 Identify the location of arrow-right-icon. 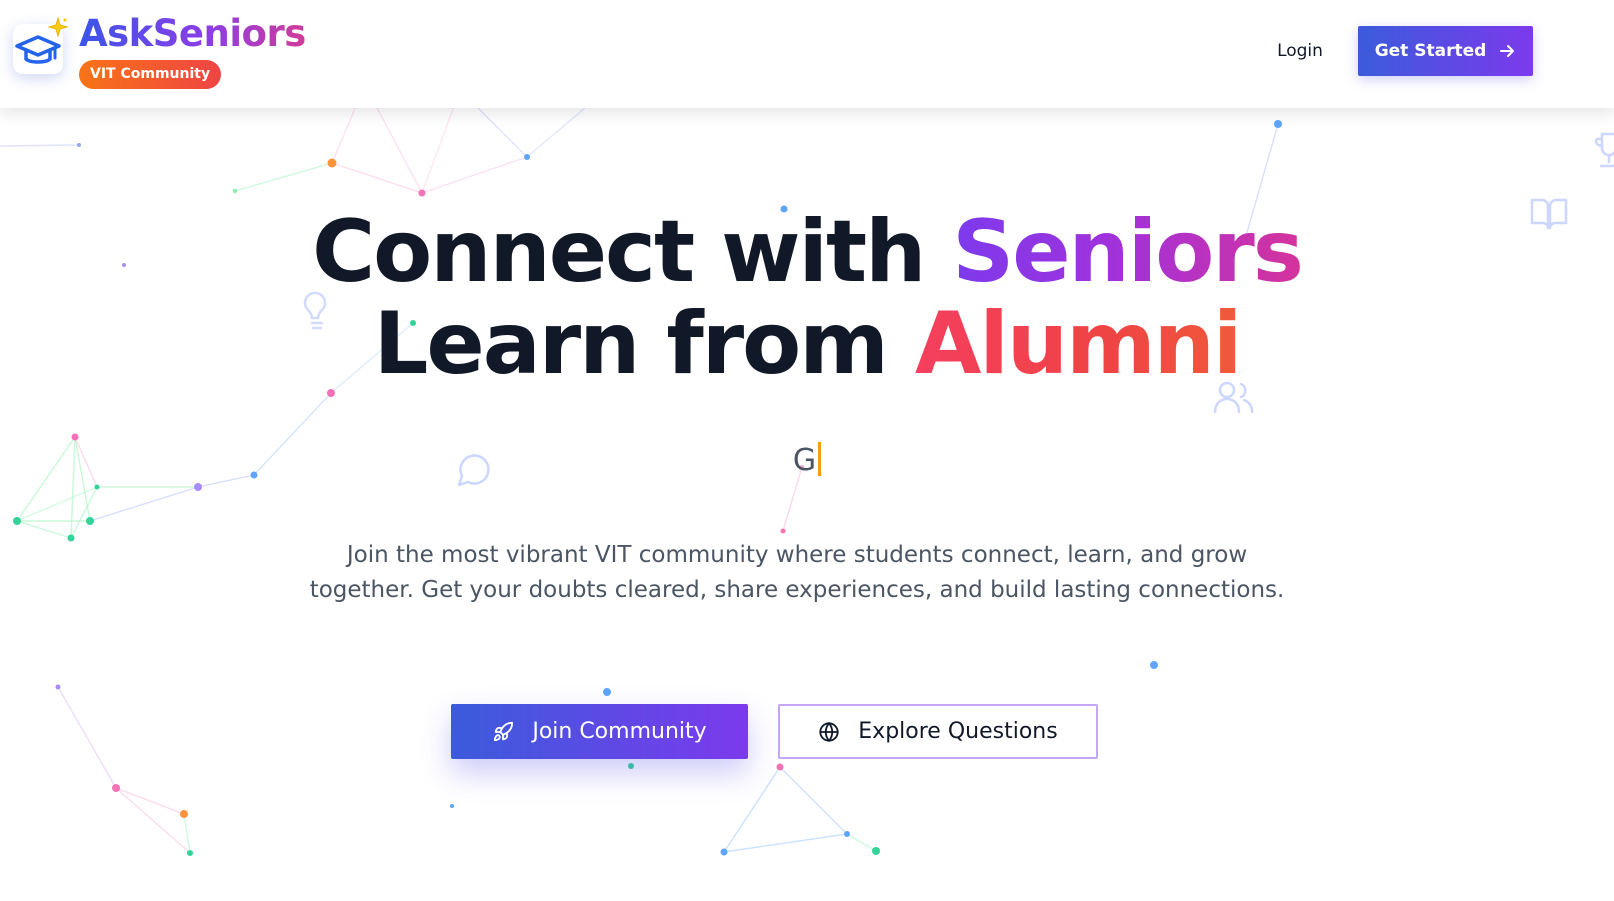
(1507, 51).